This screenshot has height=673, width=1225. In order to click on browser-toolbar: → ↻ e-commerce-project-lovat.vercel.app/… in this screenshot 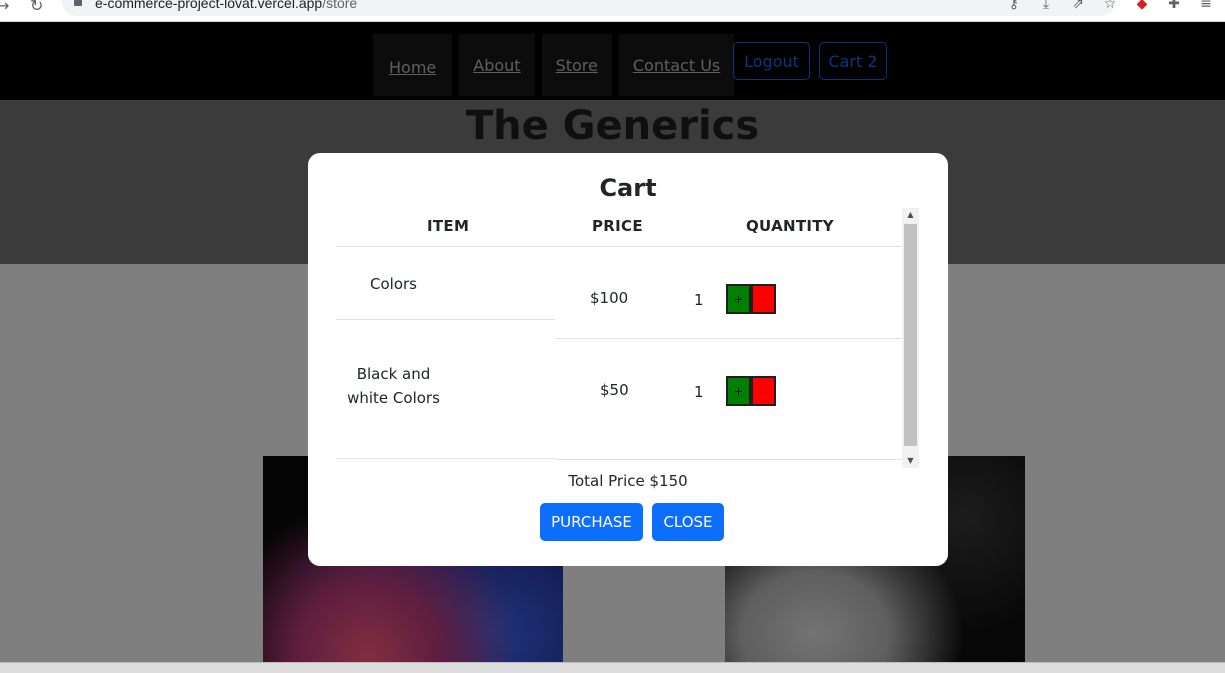, I will do `click(612, 11)`.